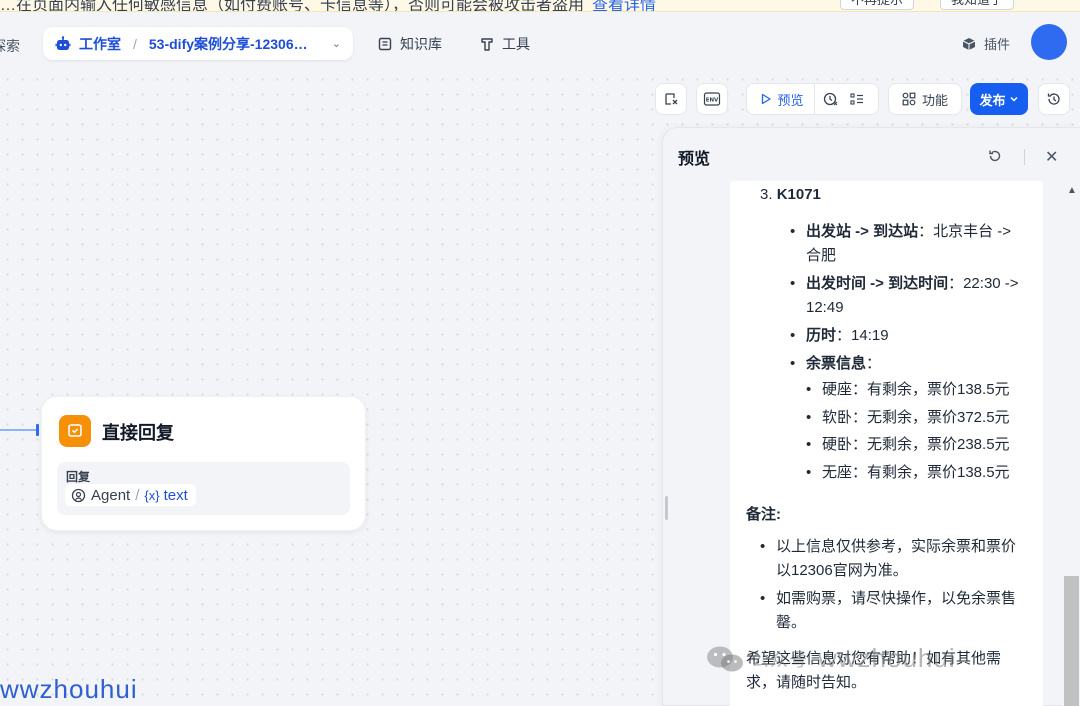 The height and width of the screenshot is (706, 1080). What do you see at coordinates (37, 430) in the screenshot?
I see `node-input-handle` at bounding box center [37, 430].